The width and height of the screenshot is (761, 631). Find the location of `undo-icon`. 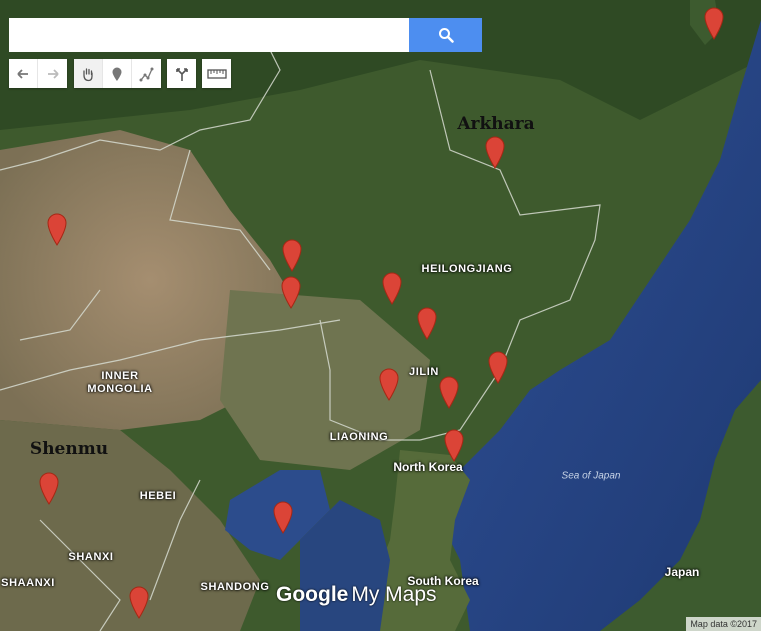

undo-icon is located at coordinates (22, 73).